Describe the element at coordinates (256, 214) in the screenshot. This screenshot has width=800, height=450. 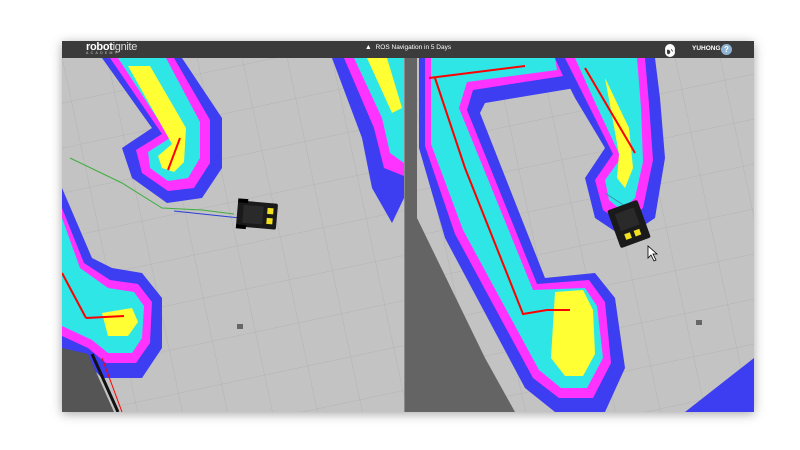
I see `robot-model` at that location.